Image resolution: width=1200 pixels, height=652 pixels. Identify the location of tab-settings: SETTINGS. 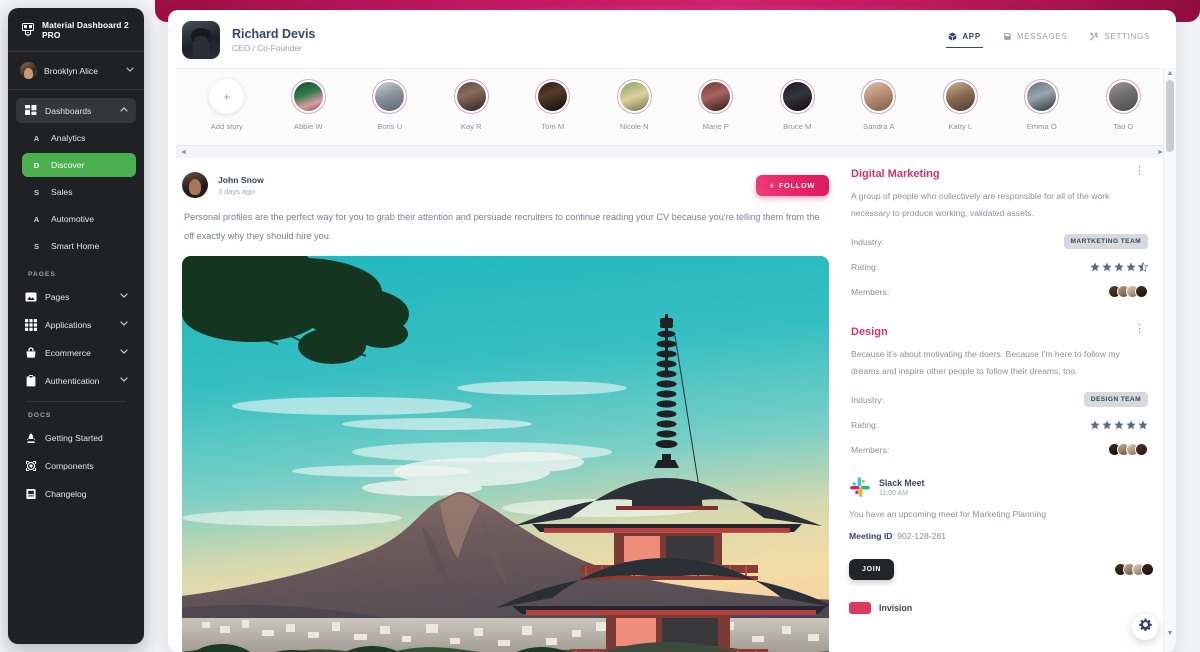
(1119, 40).